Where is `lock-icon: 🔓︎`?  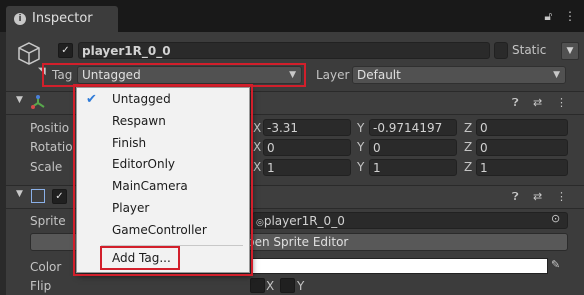
lock-icon: 🔓︎ is located at coordinates (548, 16).